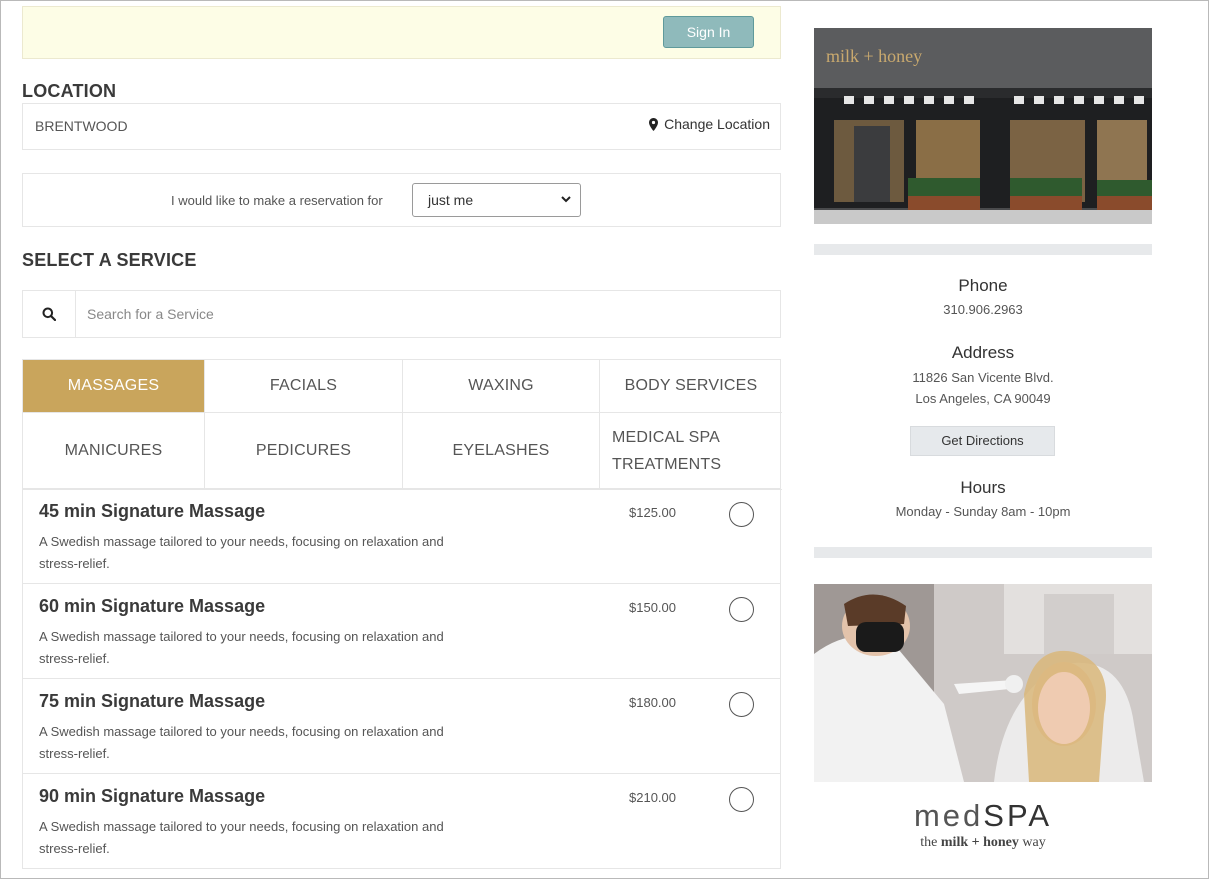 The width and height of the screenshot is (1209, 879). What do you see at coordinates (652, 512) in the screenshot?
I see `service-price: $125.00` at bounding box center [652, 512].